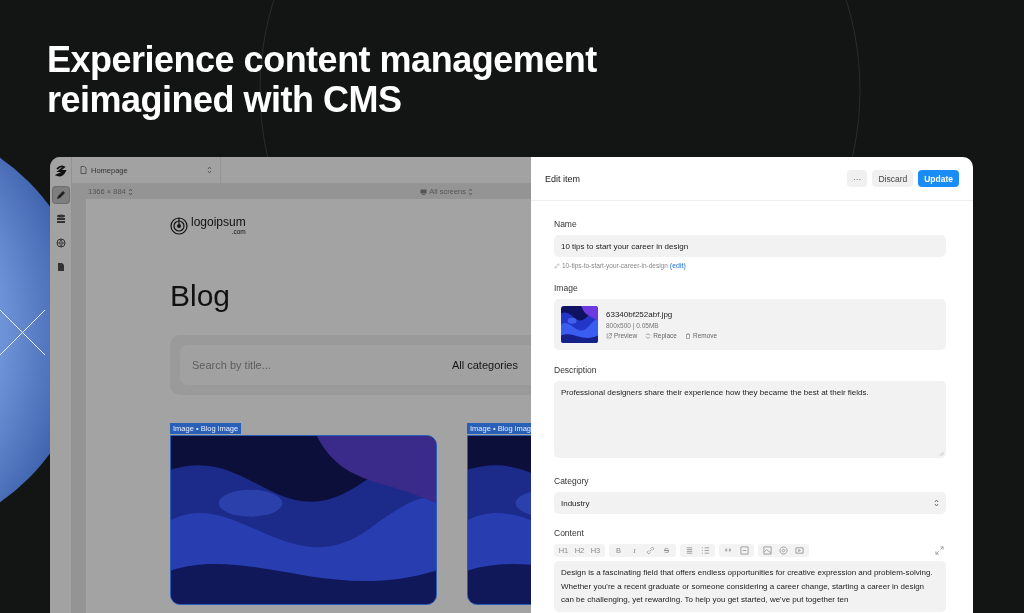  Describe the element at coordinates (83, 170) in the screenshot. I see `page-icon` at that location.